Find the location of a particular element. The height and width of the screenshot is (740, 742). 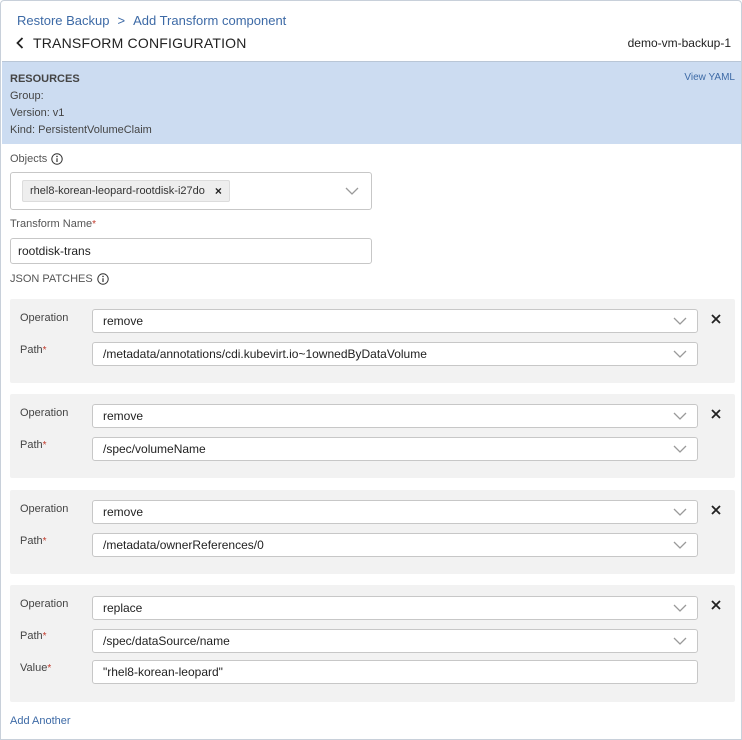

value-label: Value* is located at coordinates (36, 668).